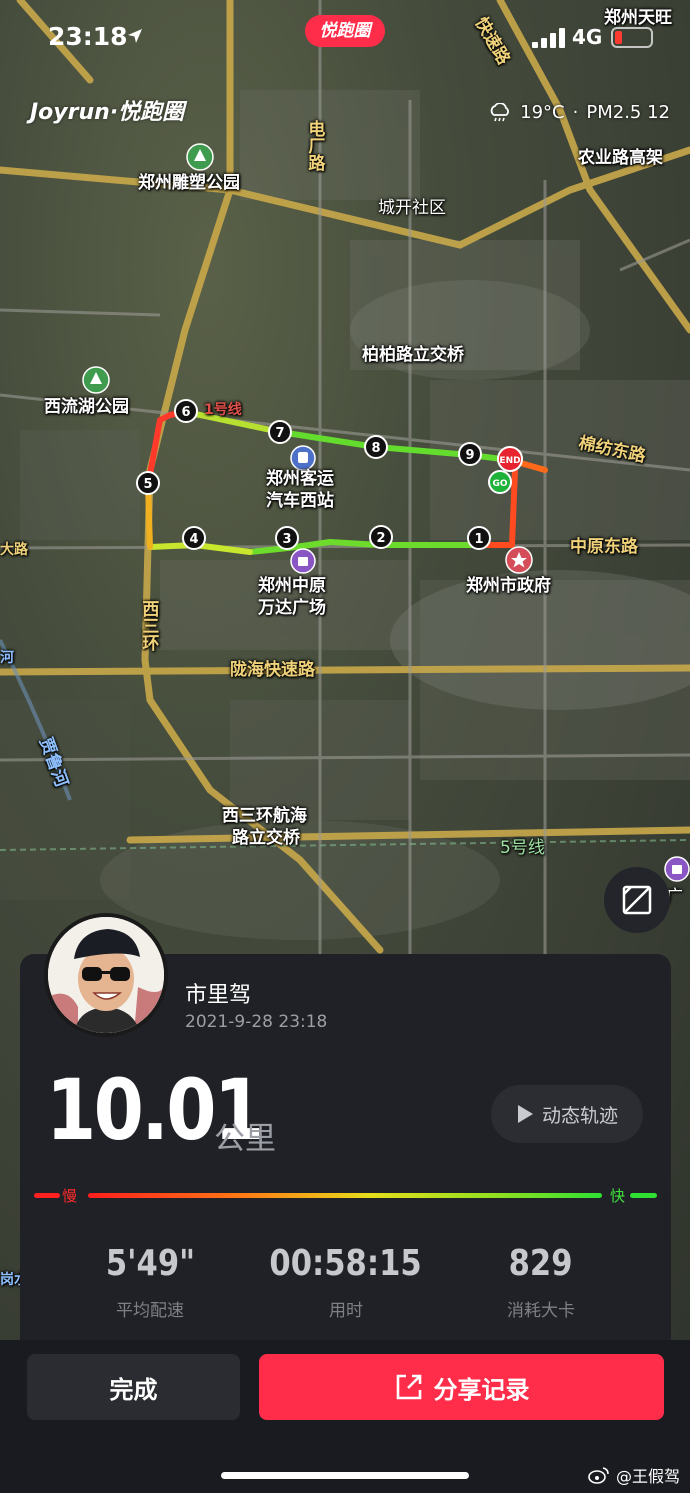 The width and height of the screenshot is (690, 1493). I want to click on play-icon, so click(525, 1114).